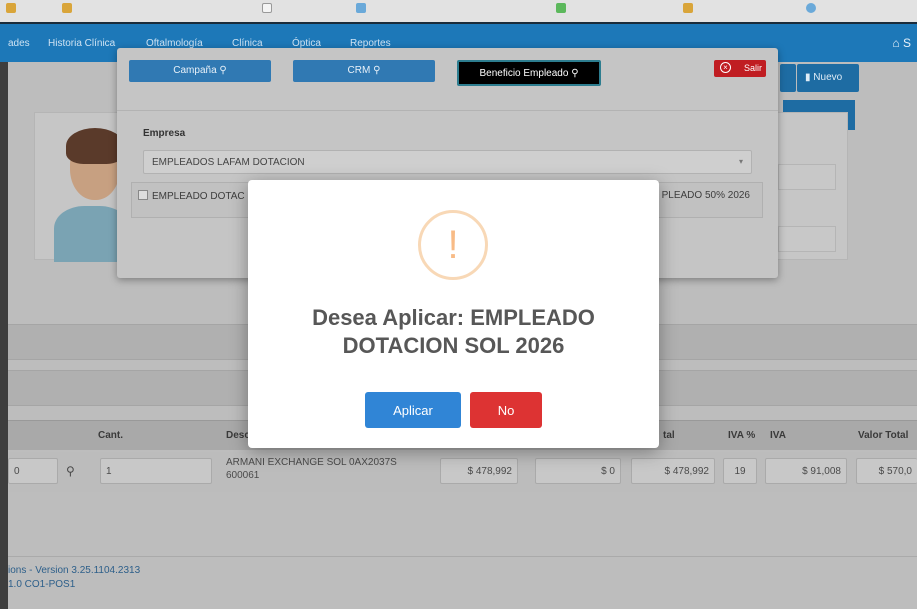 The image size is (917, 609). Describe the element at coordinates (19, 43) in the screenshot. I see `nav-item-ades: ades` at that location.